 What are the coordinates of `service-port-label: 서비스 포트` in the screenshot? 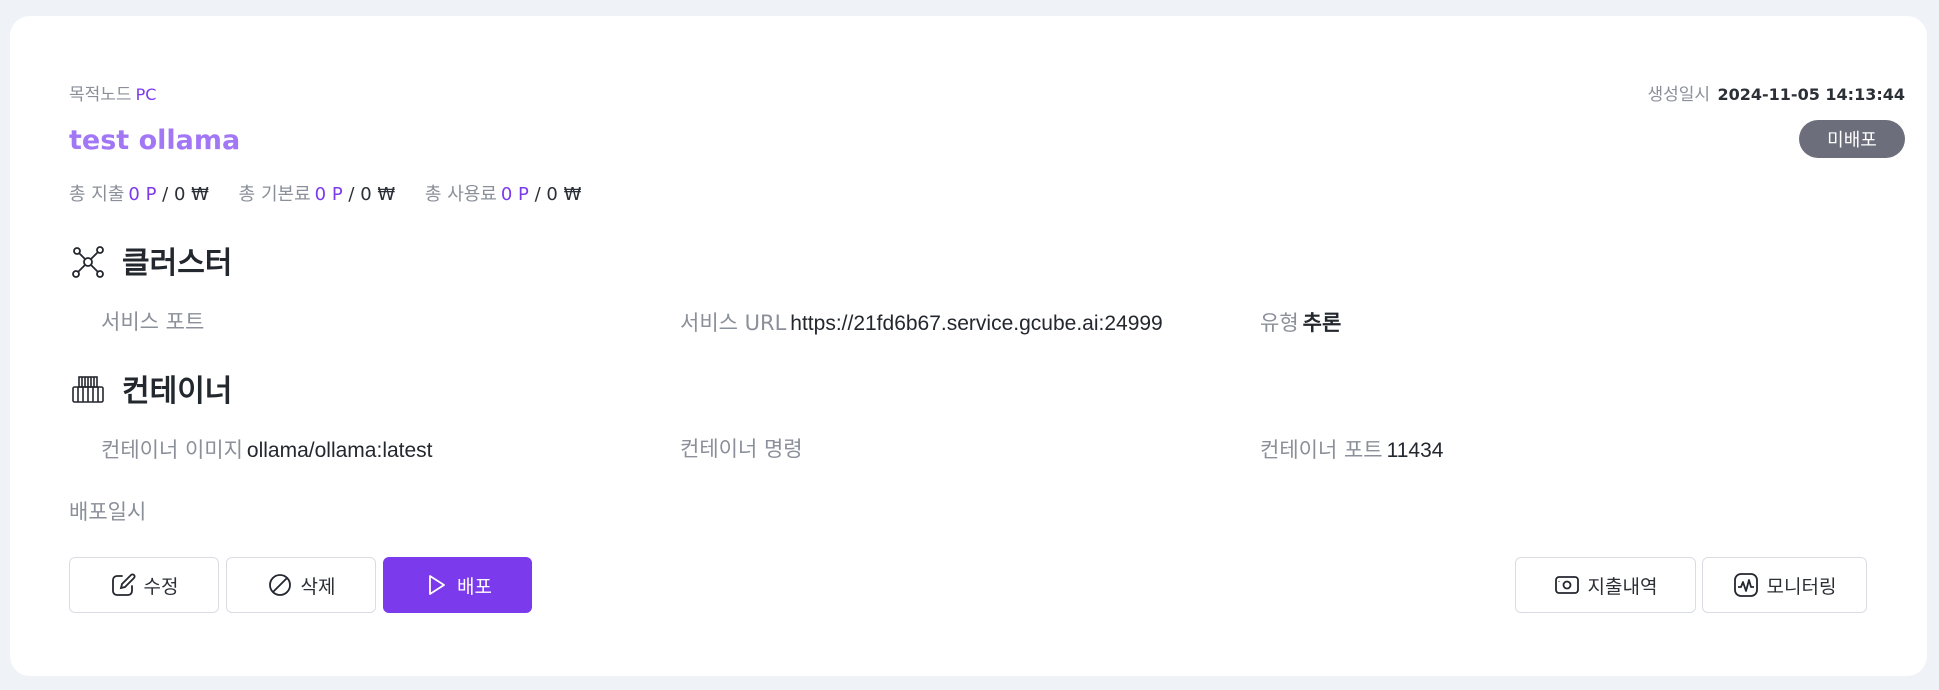 It's located at (153, 322).